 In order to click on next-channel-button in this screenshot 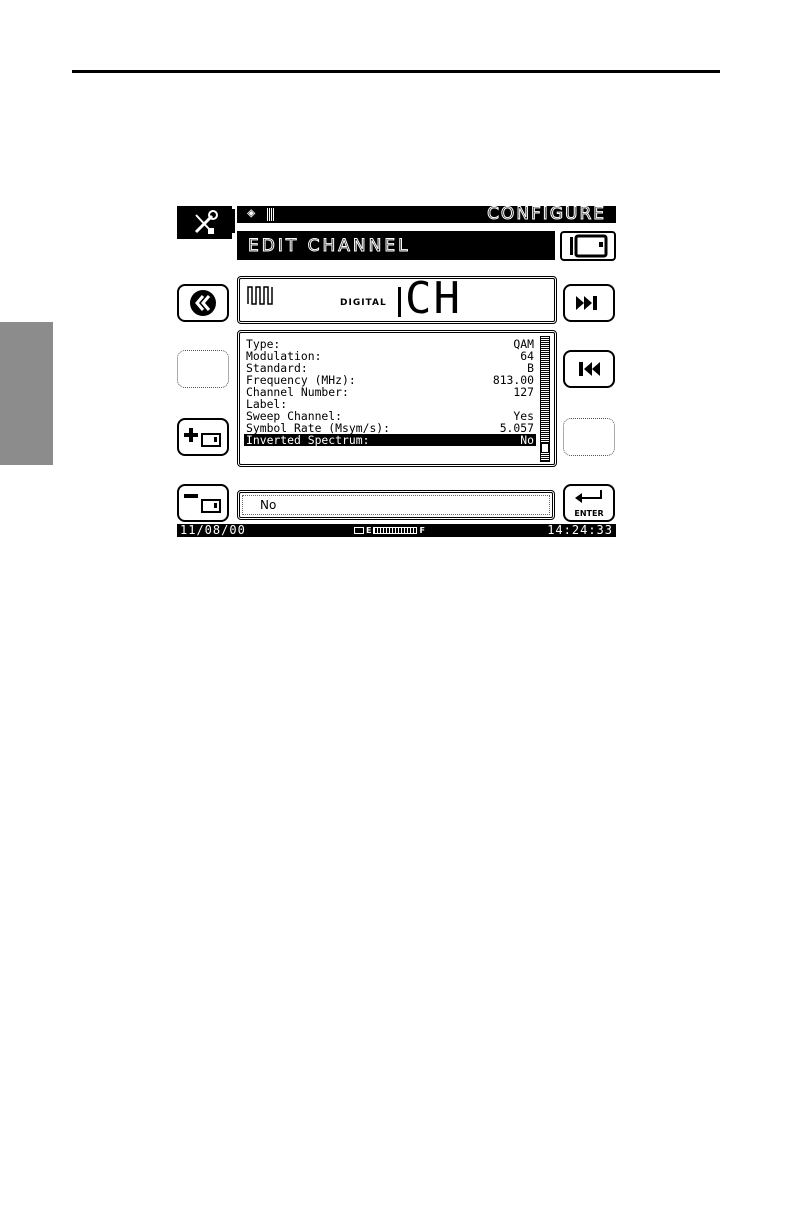, I will do `click(589, 303)`.